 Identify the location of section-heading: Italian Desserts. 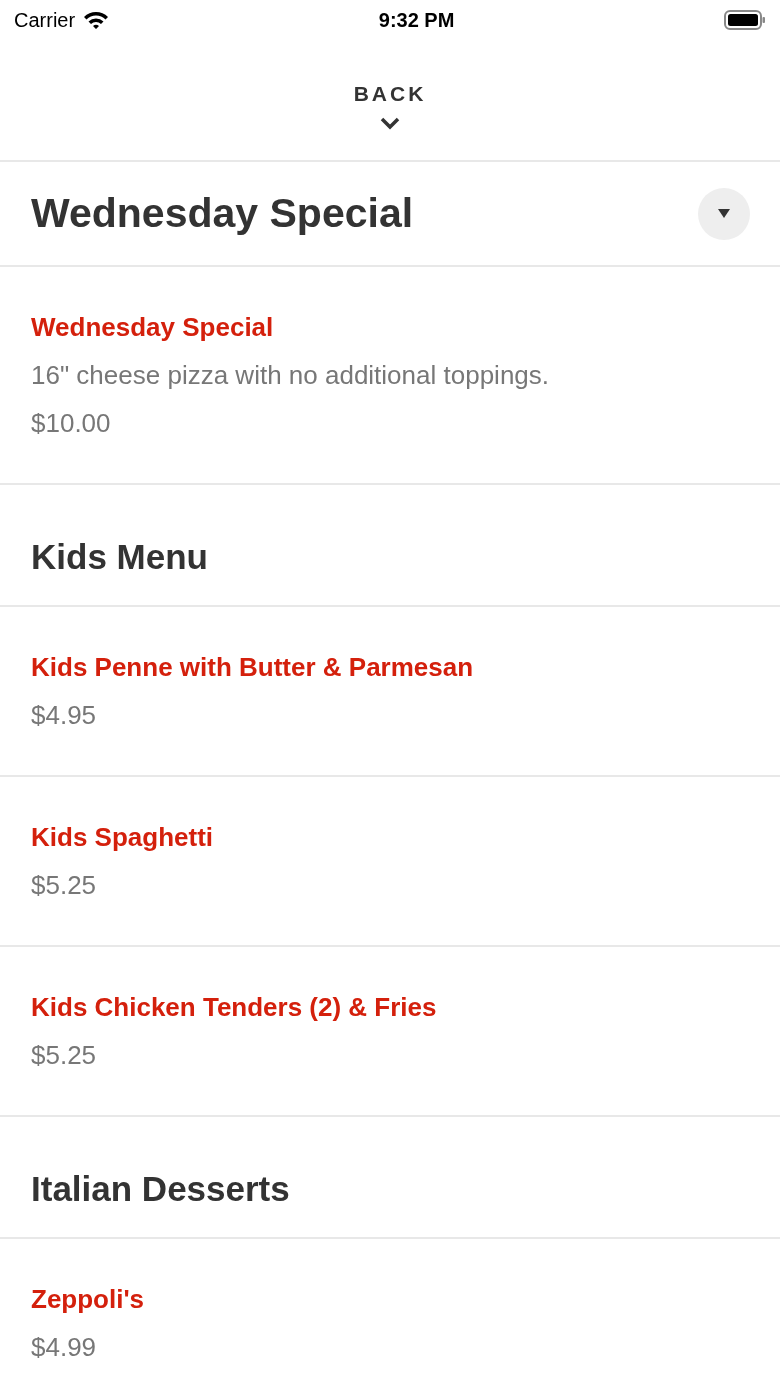
(161, 1189).